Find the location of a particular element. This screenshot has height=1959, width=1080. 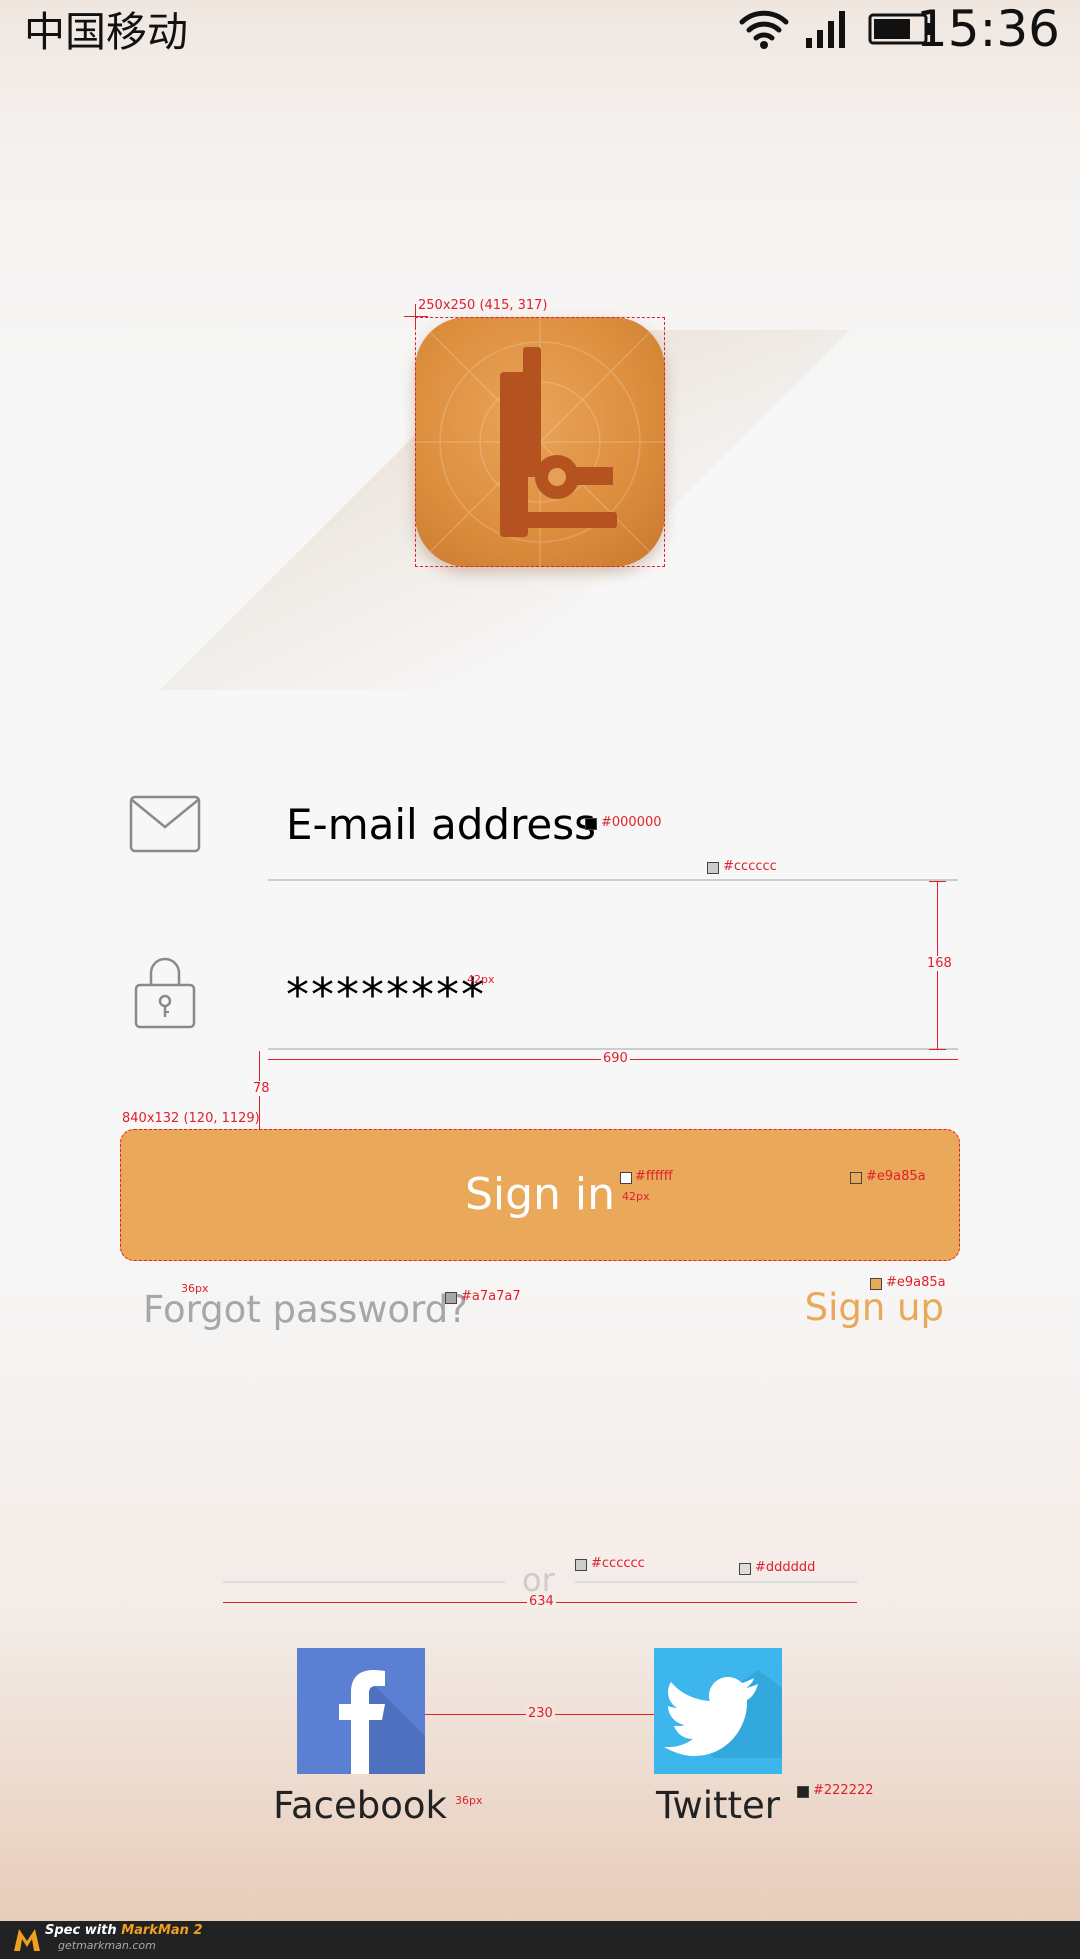

lock-icon is located at coordinates (165, 993).